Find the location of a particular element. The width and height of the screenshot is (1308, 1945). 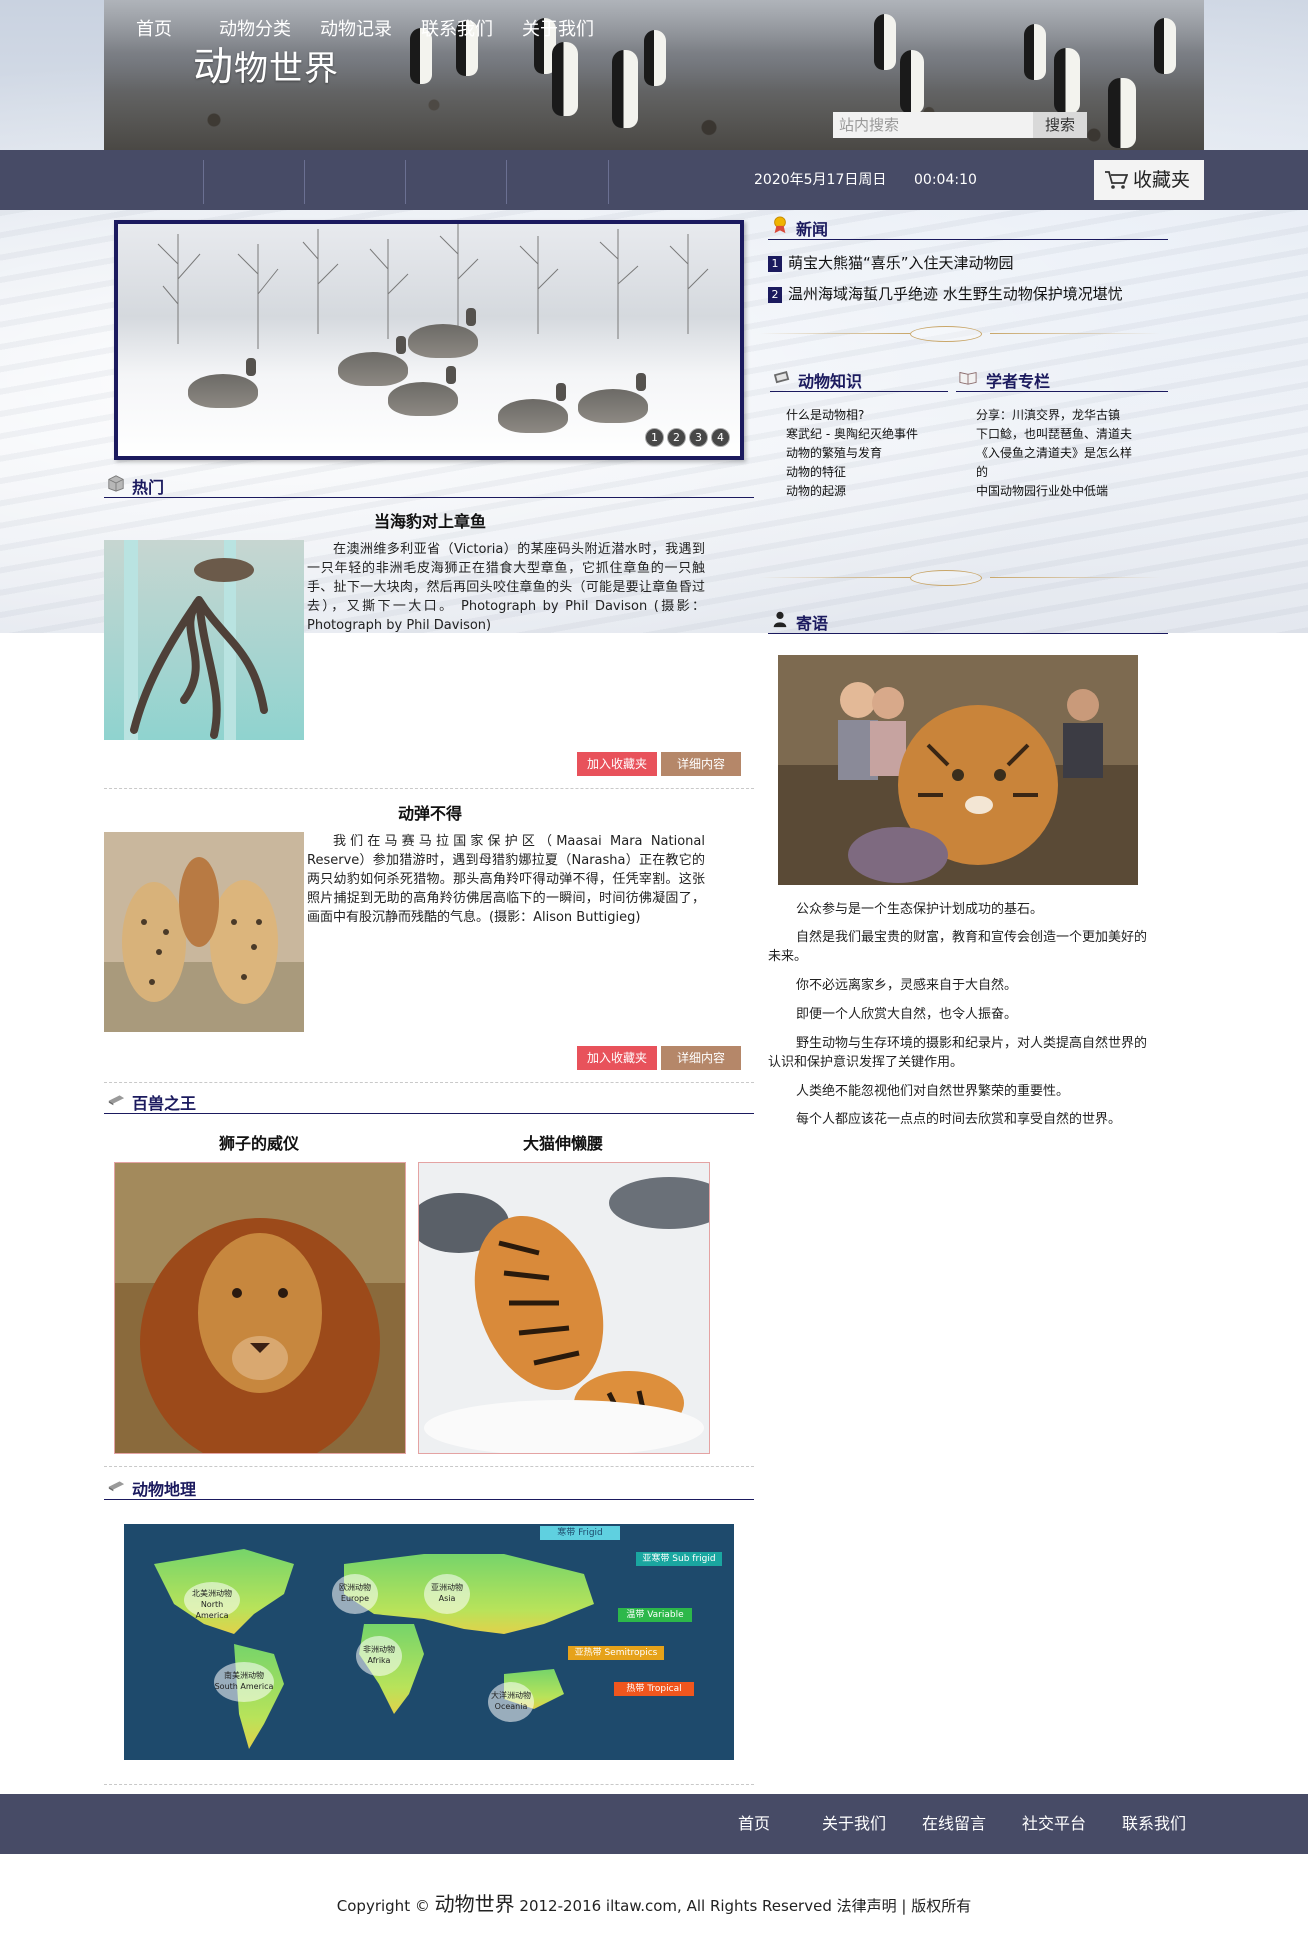

slide-dot-4: 4 is located at coordinates (720, 437).